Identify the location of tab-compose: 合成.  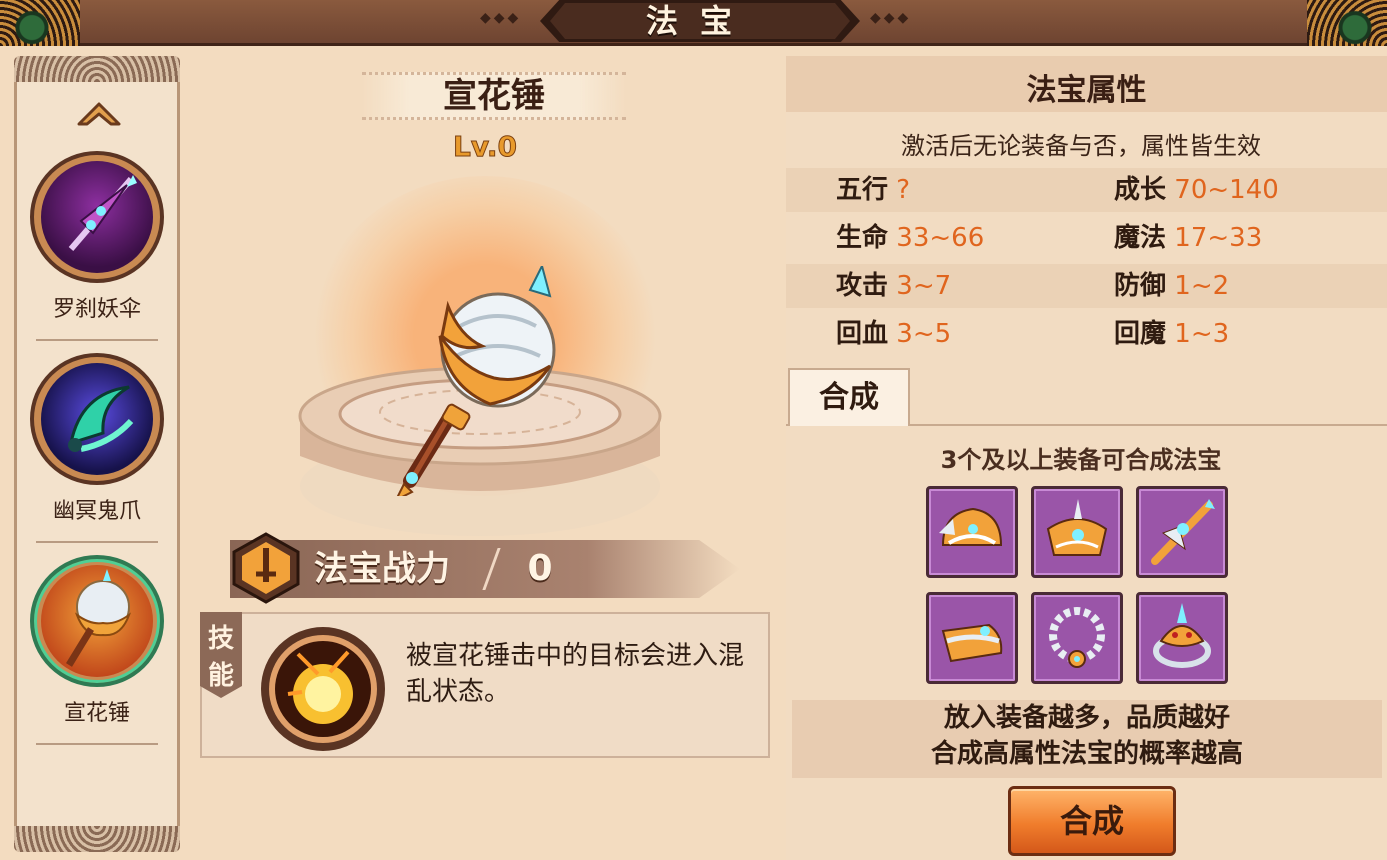
(849, 397).